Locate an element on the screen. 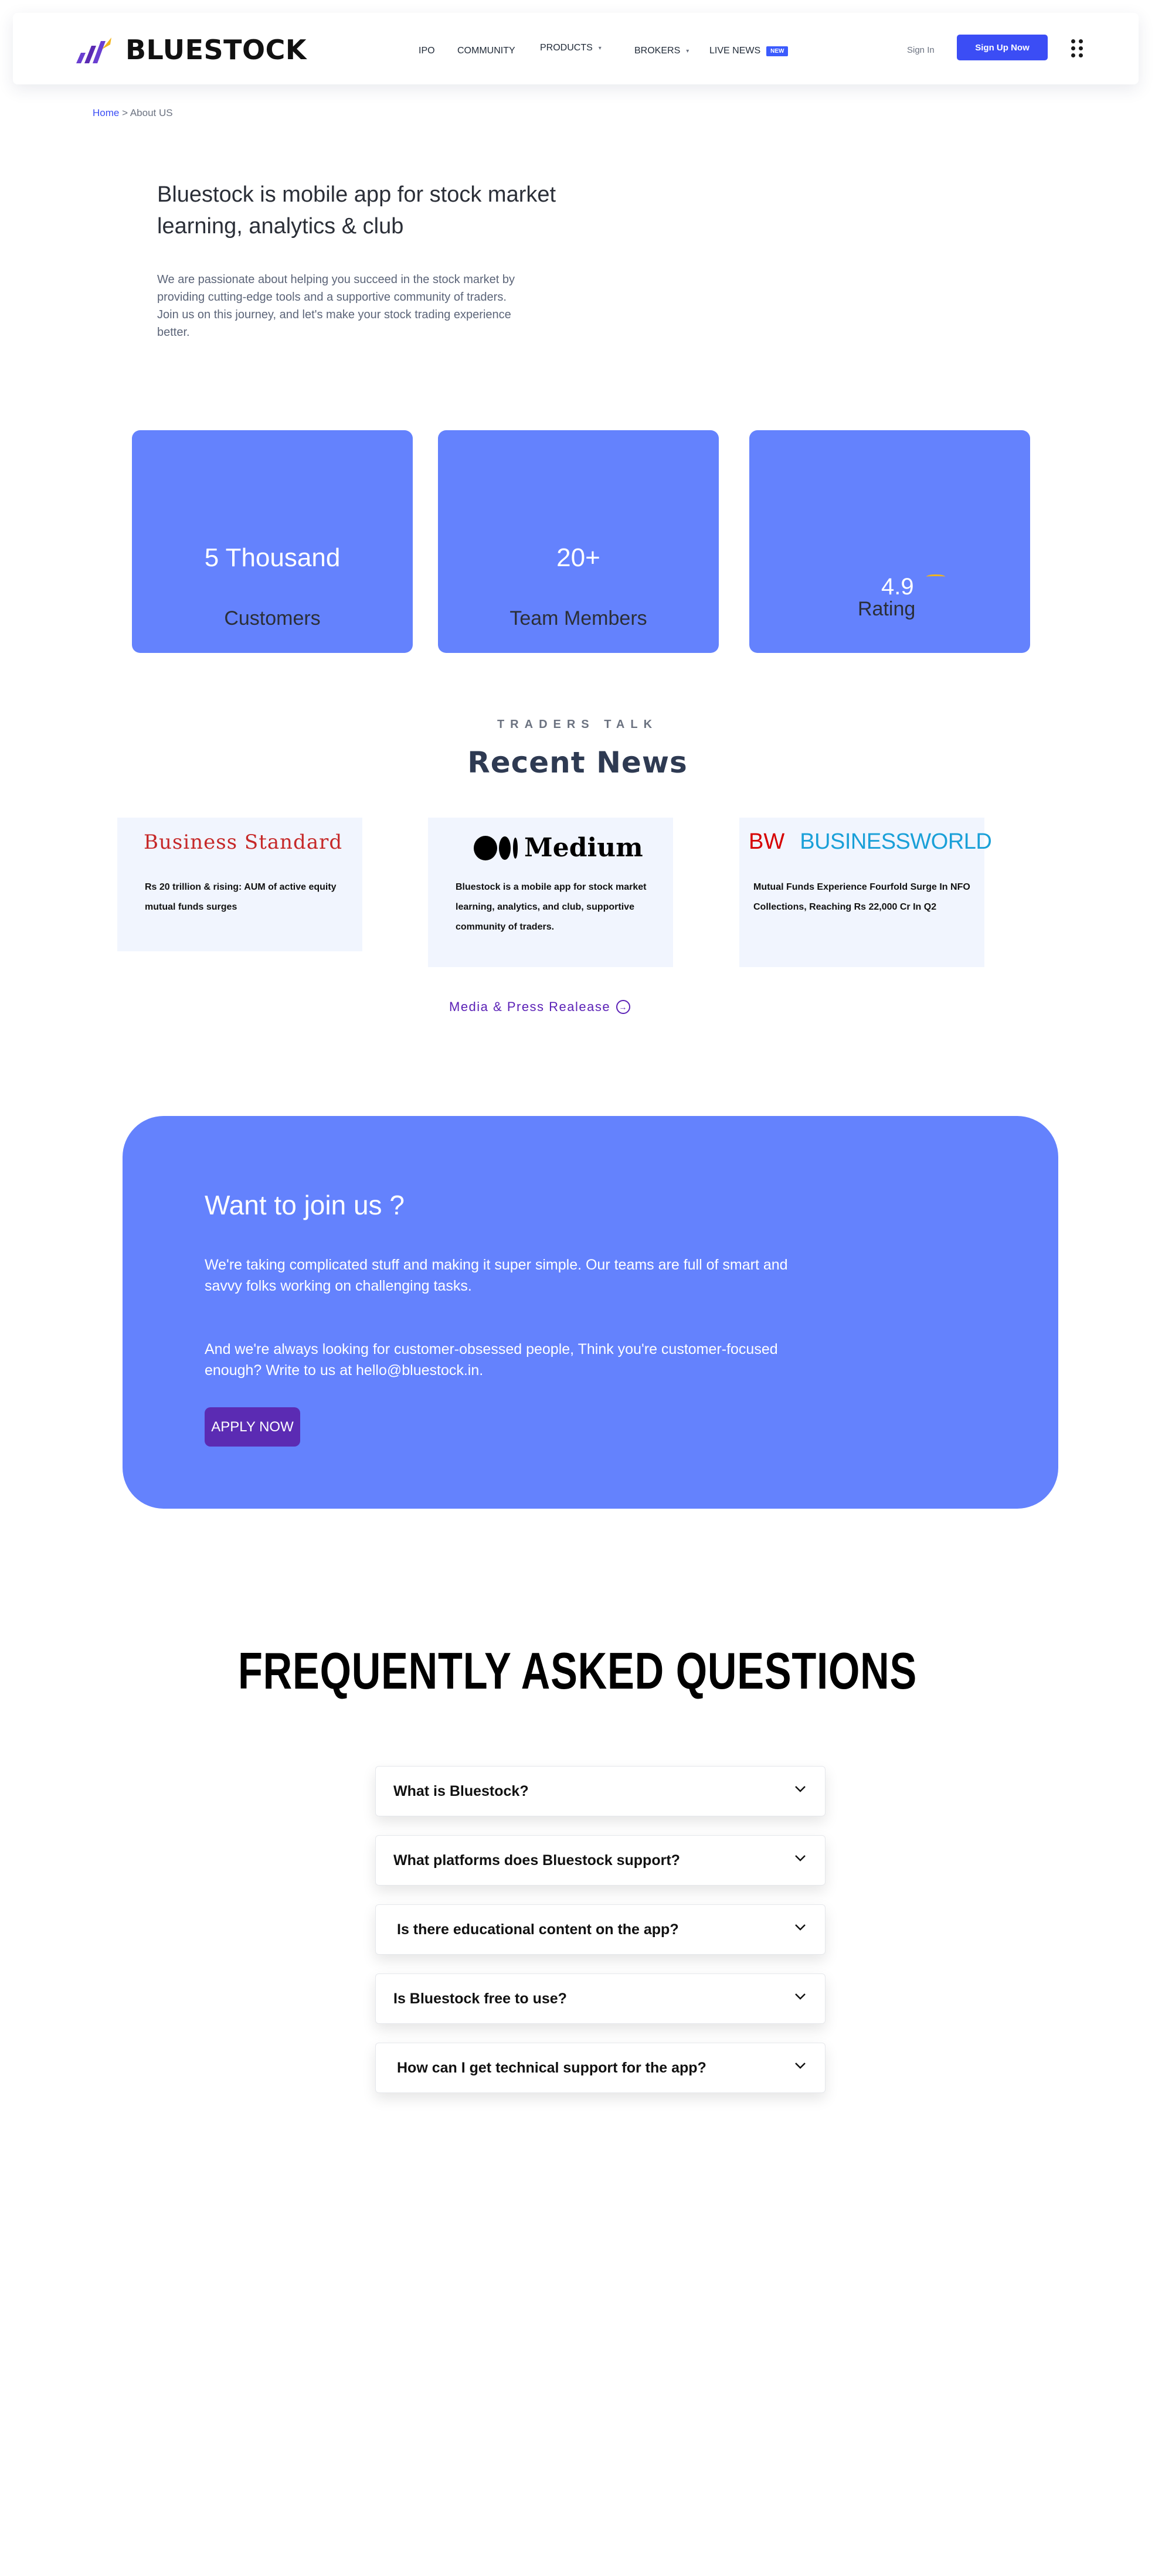 This screenshot has height=2576, width=1155. new-badge: NEW is located at coordinates (777, 51).